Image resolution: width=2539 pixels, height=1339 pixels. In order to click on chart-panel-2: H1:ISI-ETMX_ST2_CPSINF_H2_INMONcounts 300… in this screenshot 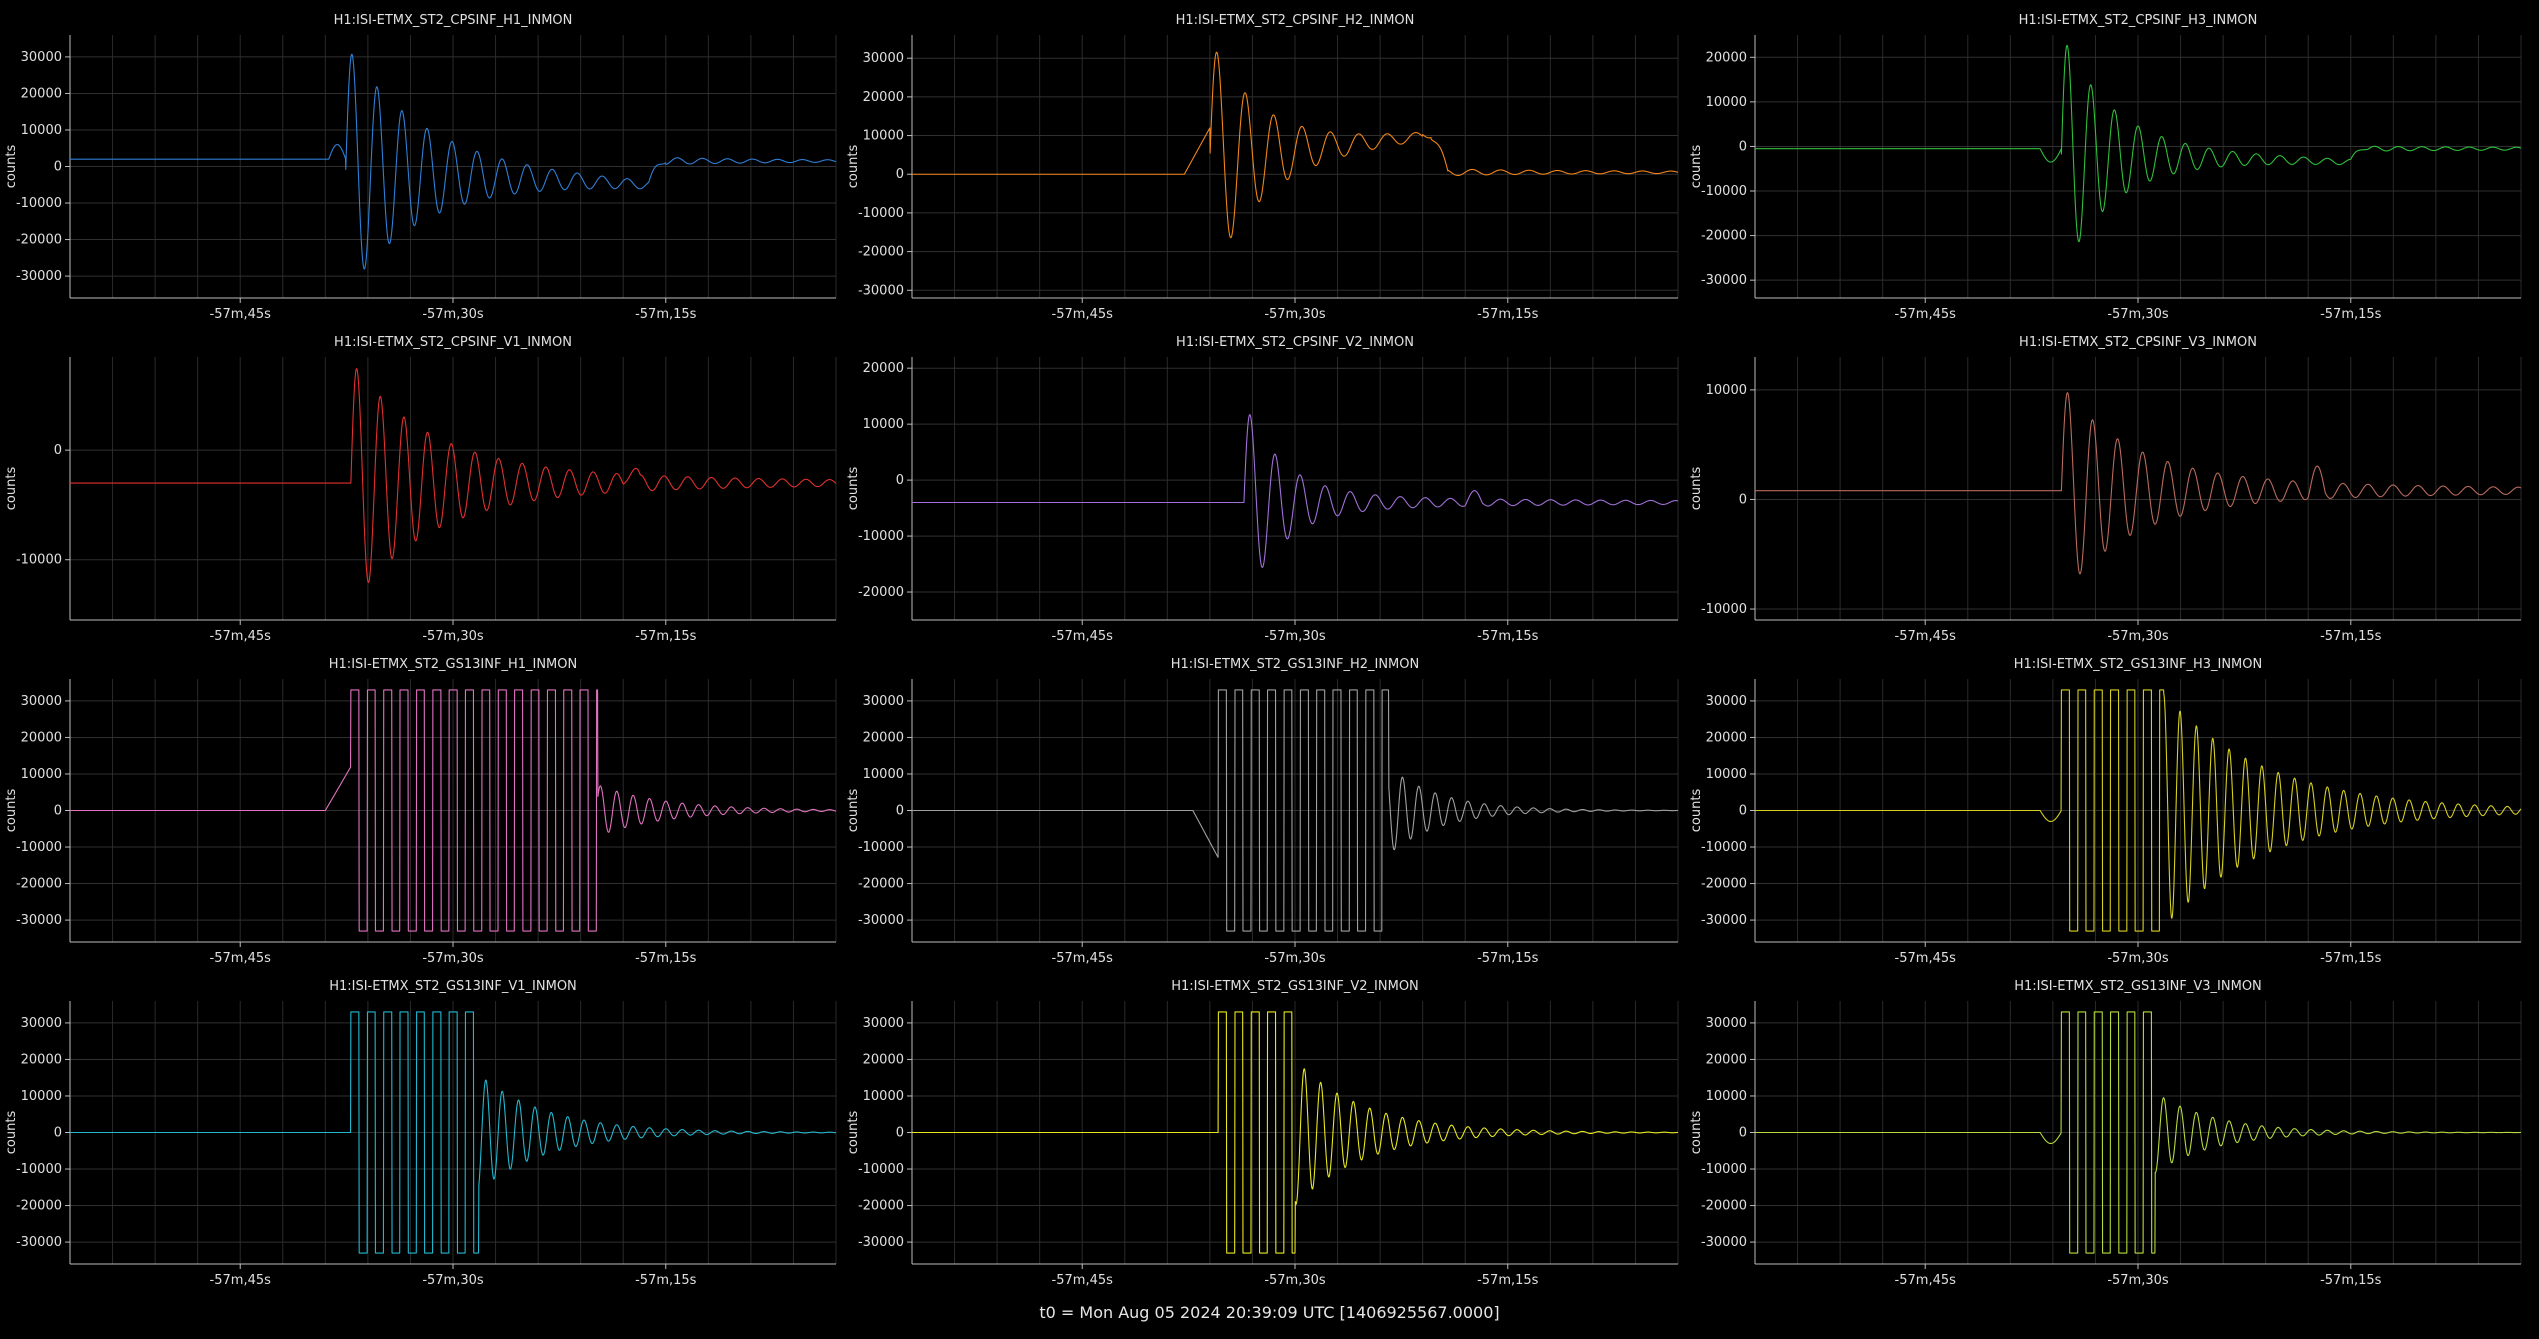, I will do `click(1262, 167)`.